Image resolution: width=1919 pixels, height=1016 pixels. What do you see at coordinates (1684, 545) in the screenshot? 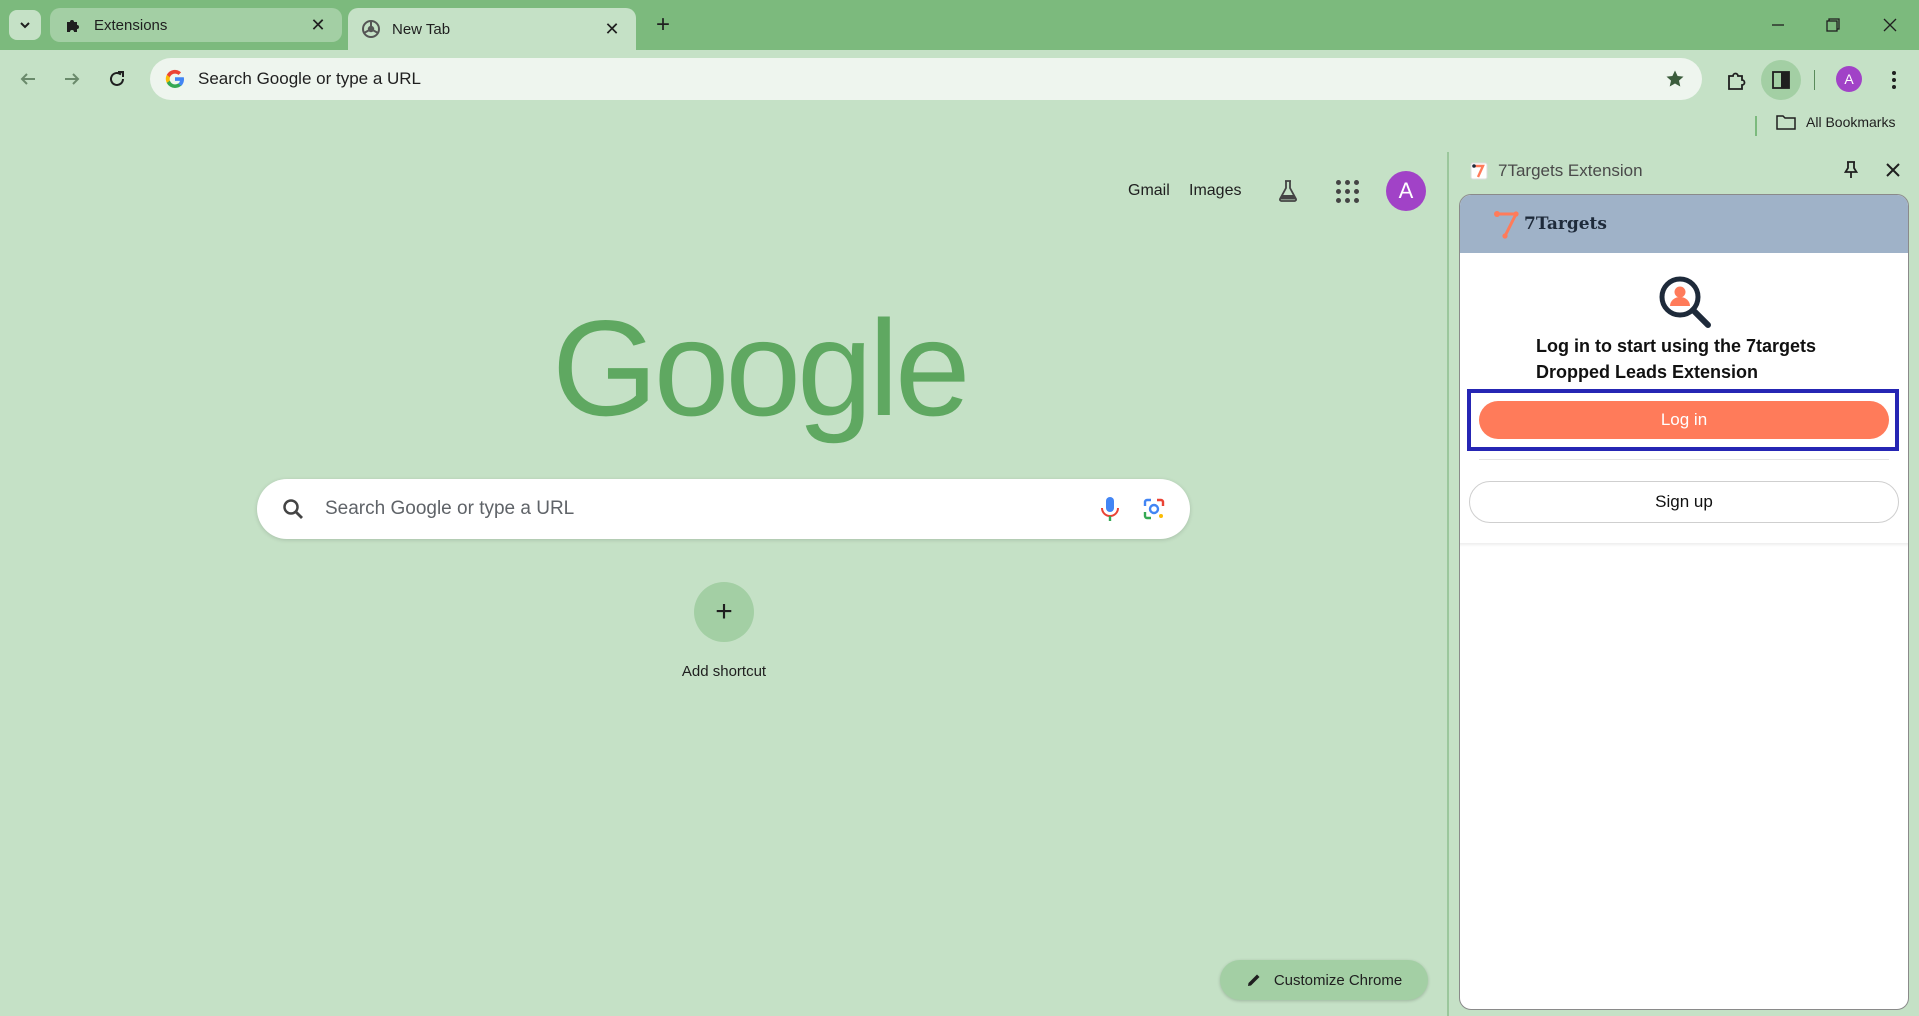
I see `card-shadow` at bounding box center [1684, 545].